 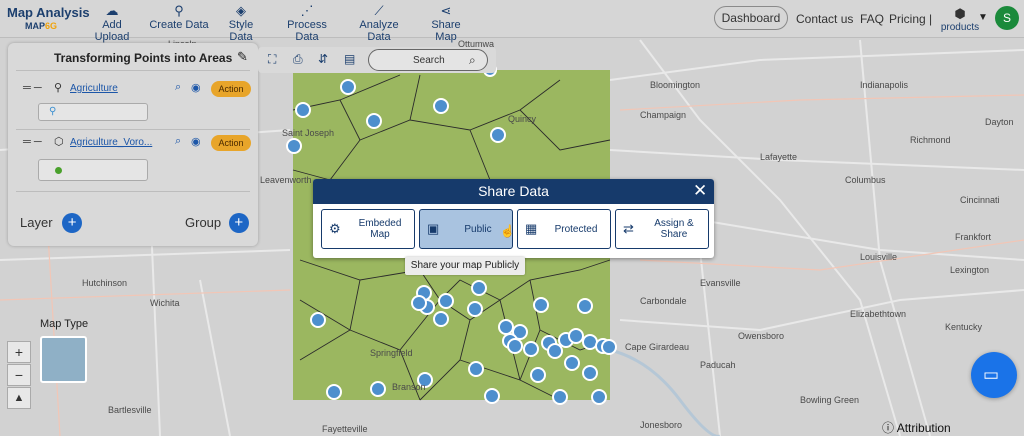 I want to click on screenshot-icon: ⛶, so click(x=272, y=59).